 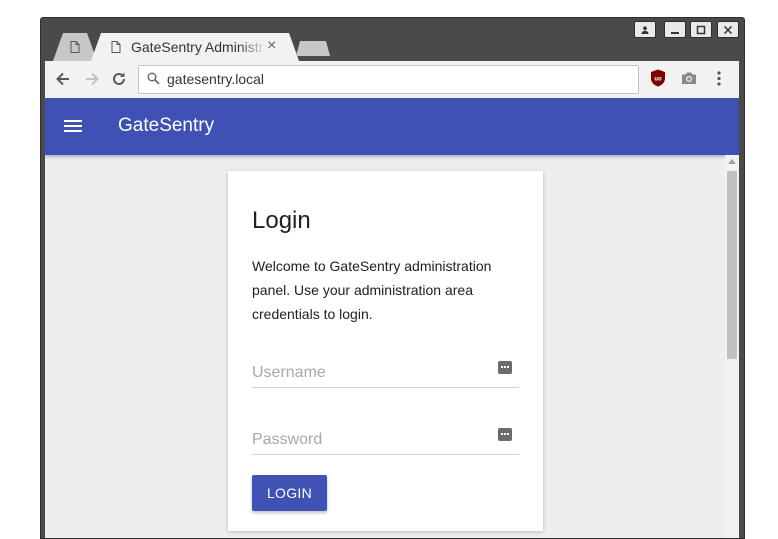 I want to click on close-window-button, so click(x=728, y=29).